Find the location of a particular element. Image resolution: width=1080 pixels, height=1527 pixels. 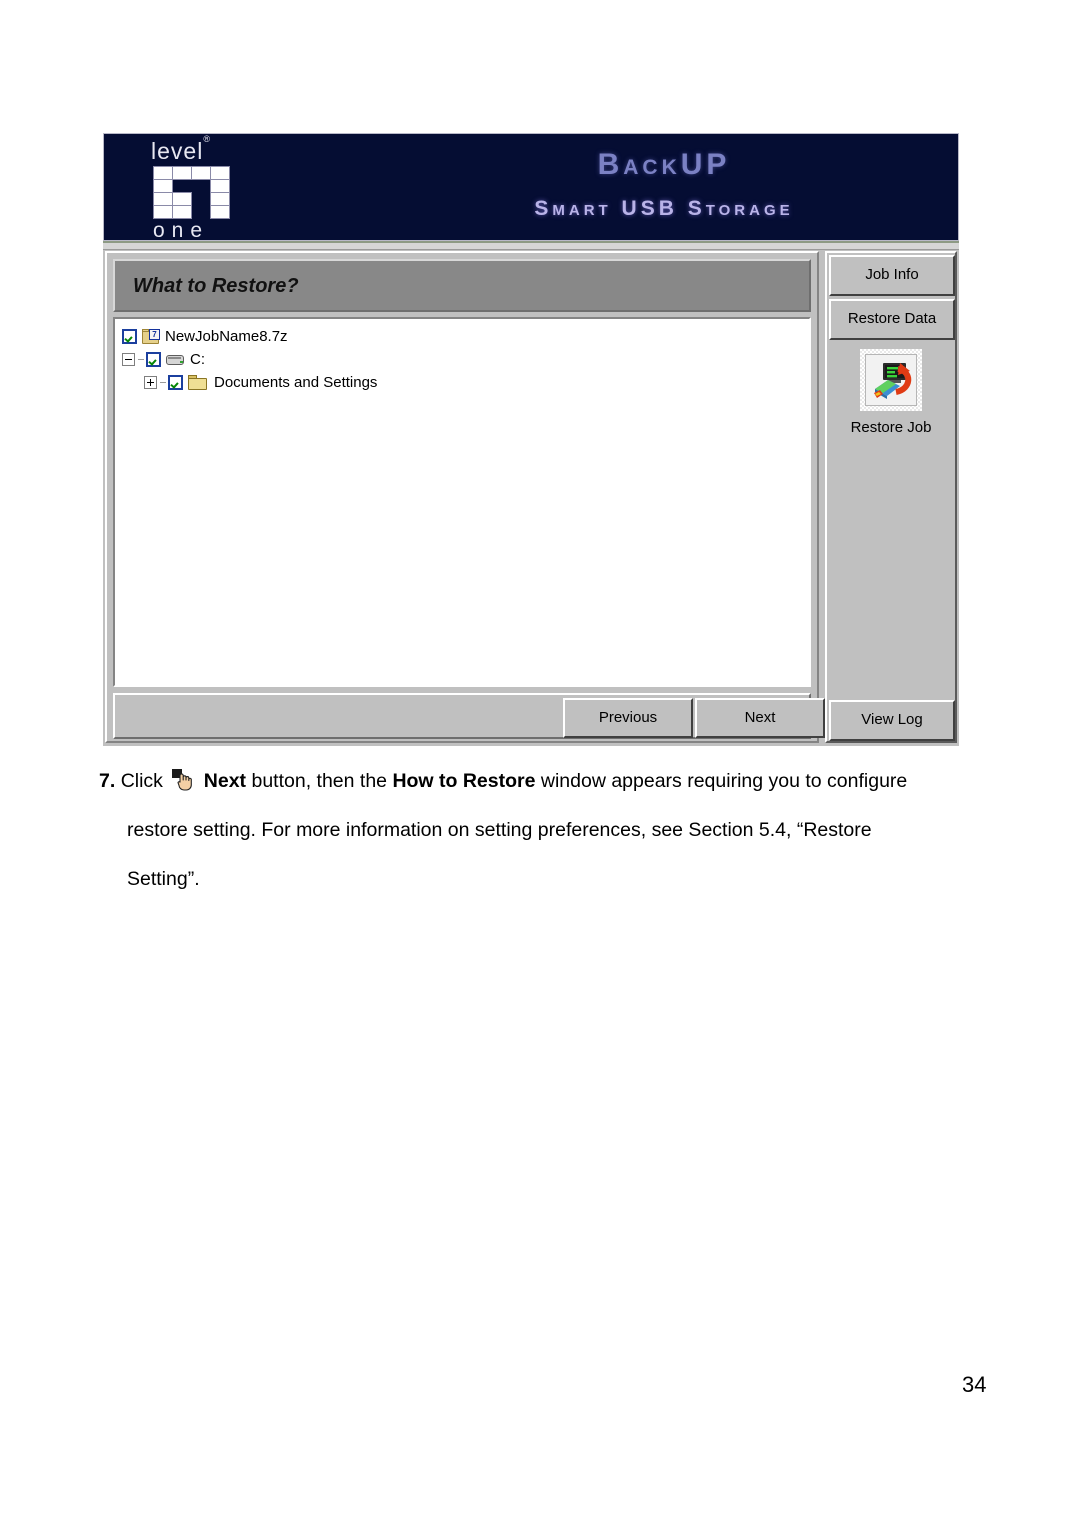

app-banner: level® one BackUP Smart USB Storage is located at coordinates (531, 187).